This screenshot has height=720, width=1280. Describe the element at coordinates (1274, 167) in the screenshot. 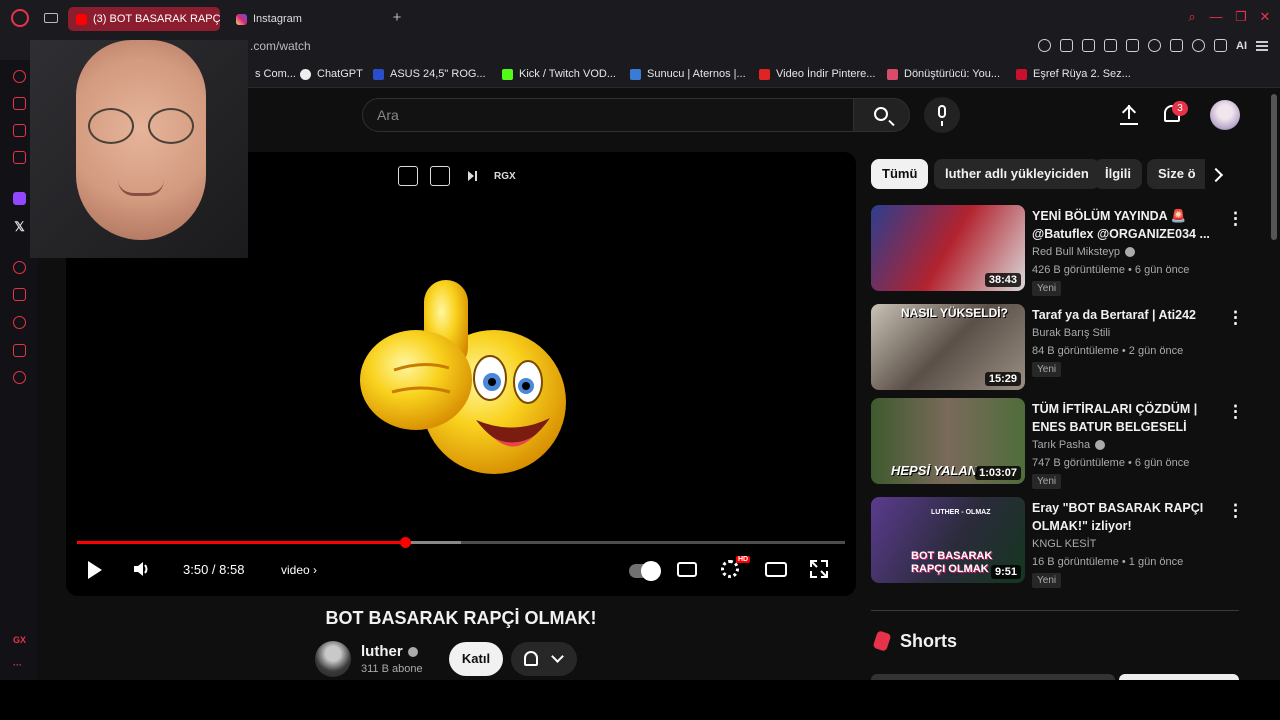

I see `page-scrollbar` at that location.